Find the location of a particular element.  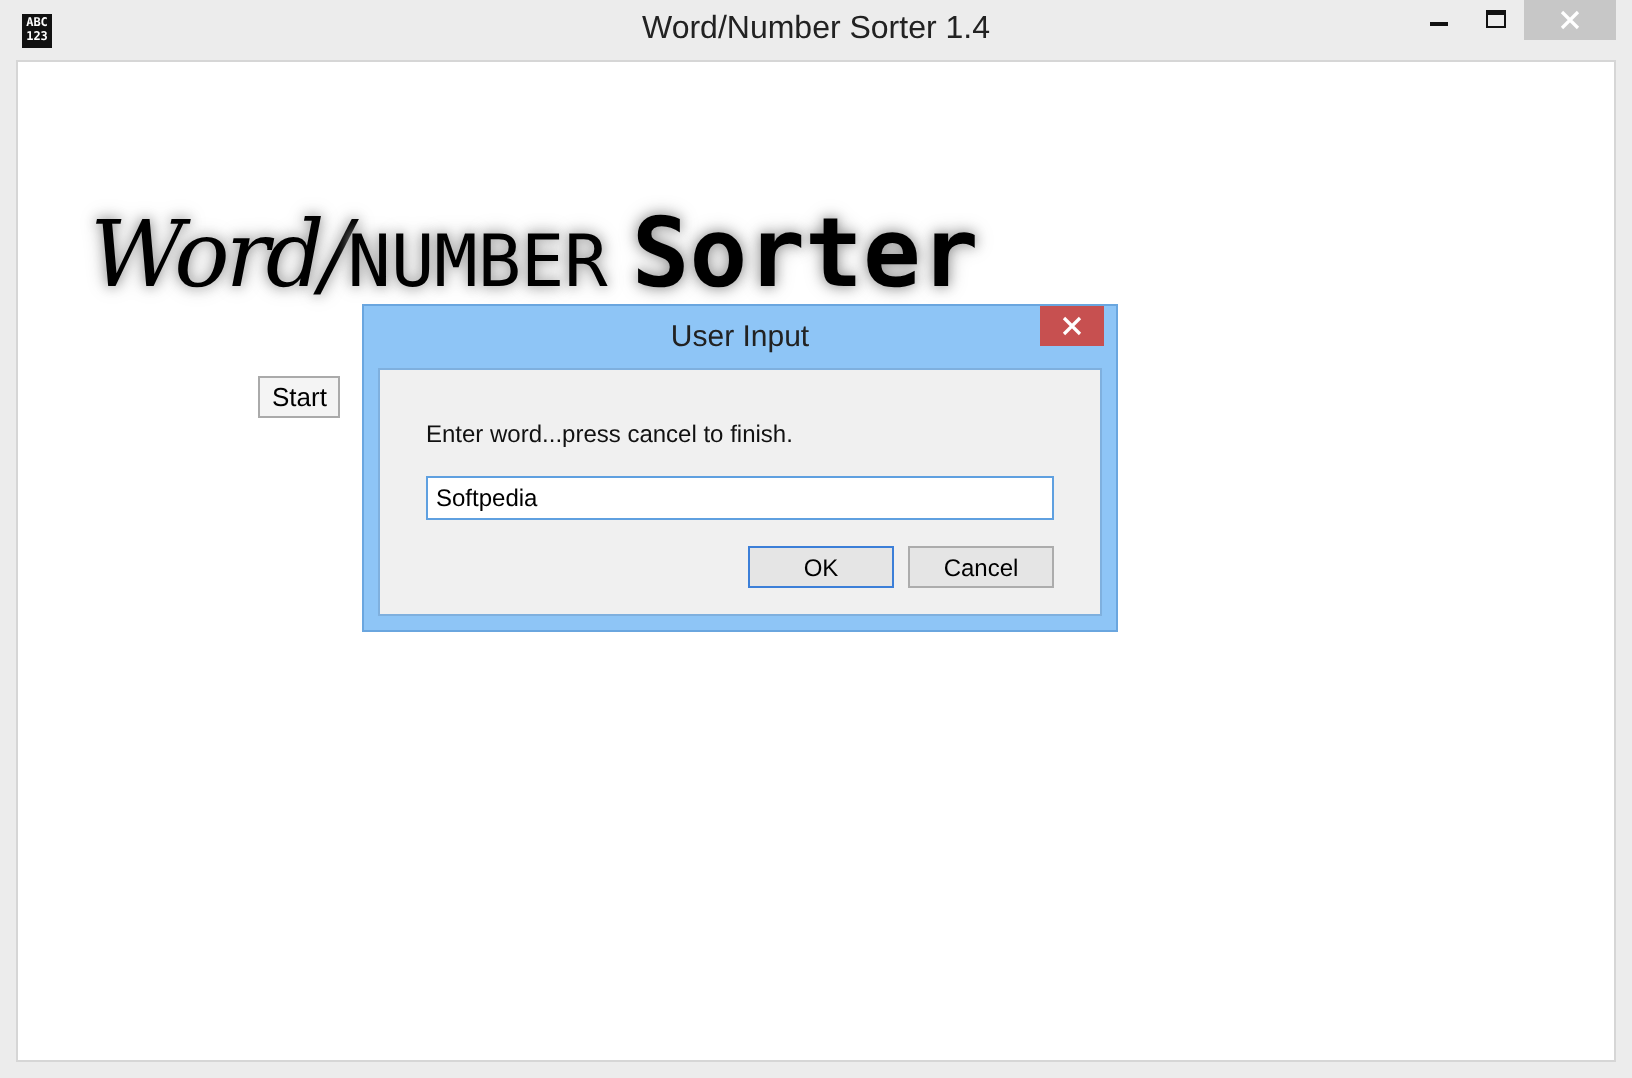

maximize-icon is located at coordinates (1496, 20).